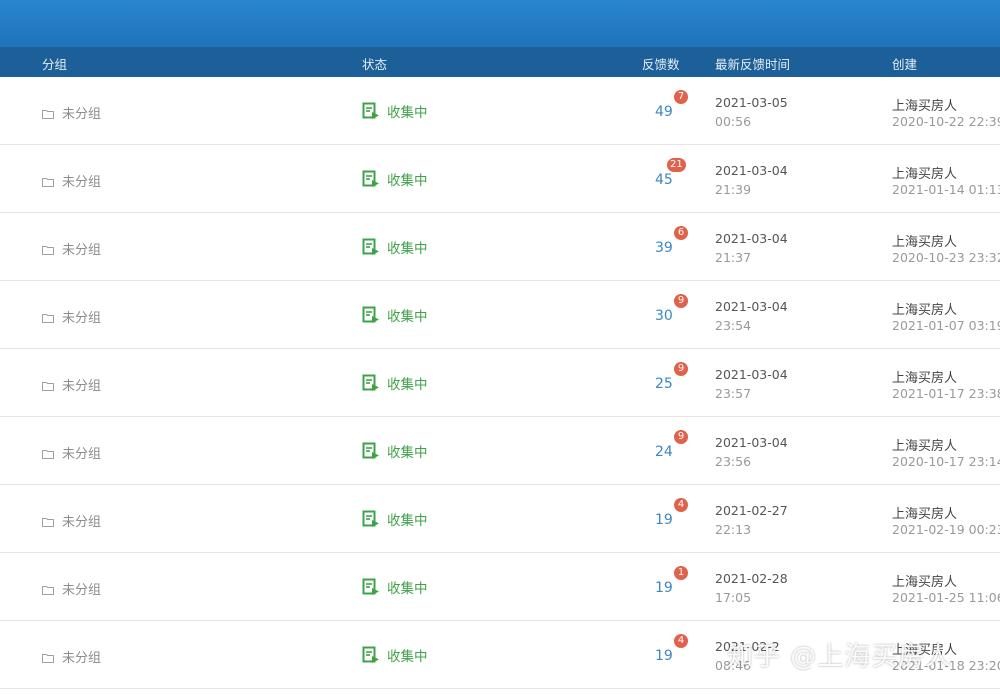 The width and height of the screenshot is (1000, 695). Describe the element at coordinates (946, 121) in the screenshot. I see `created-time: 2020-10-22 22:39` at that location.